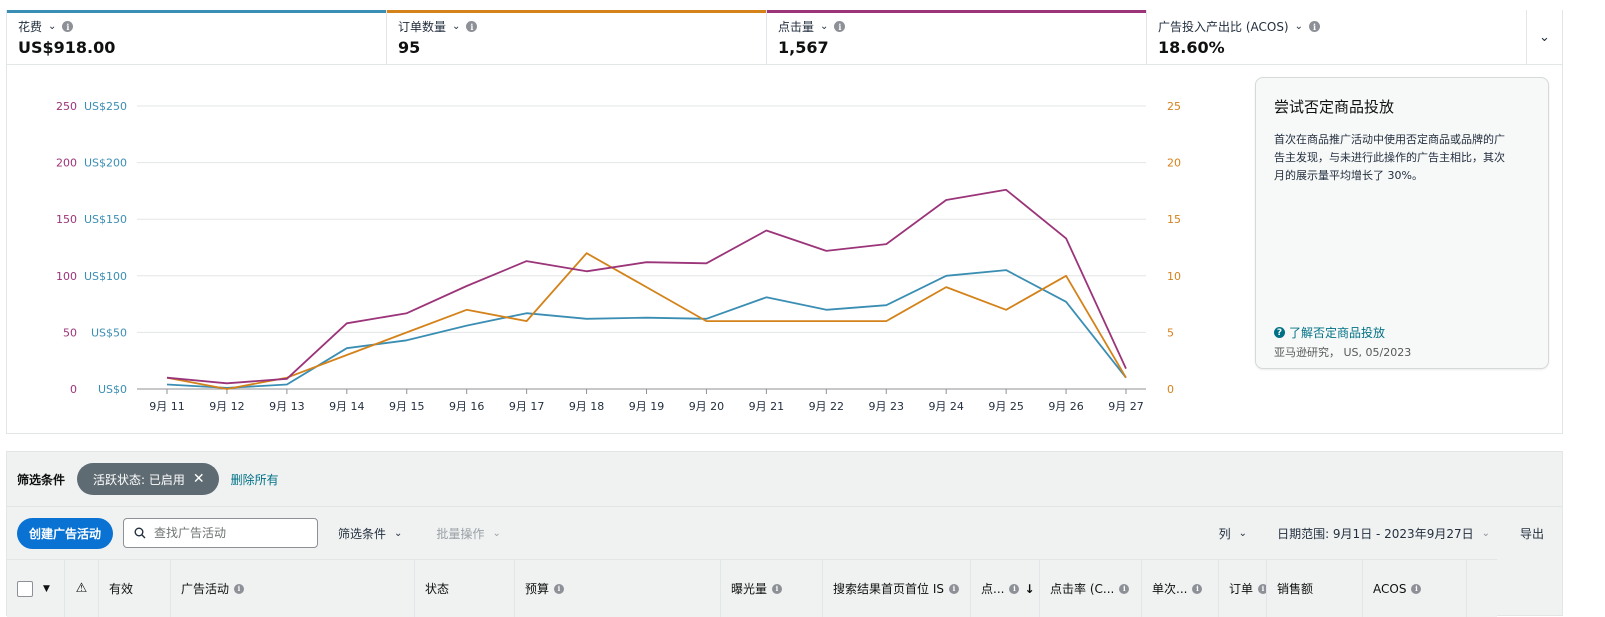  Describe the element at coordinates (229, 533) in the screenshot. I see `search-input` at that location.